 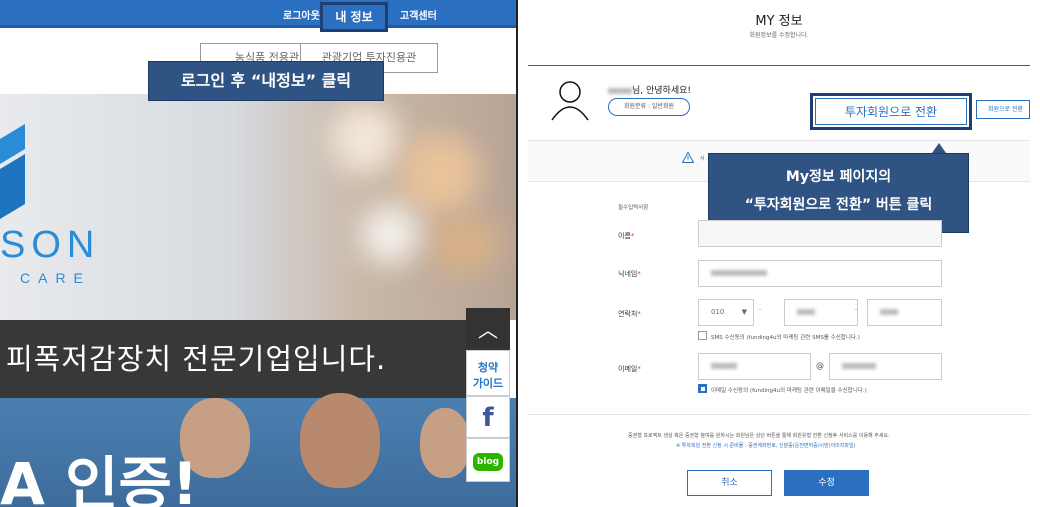 What do you see at coordinates (779, 21) in the screenshot?
I see `page-title: MY 정보` at bounding box center [779, 21].